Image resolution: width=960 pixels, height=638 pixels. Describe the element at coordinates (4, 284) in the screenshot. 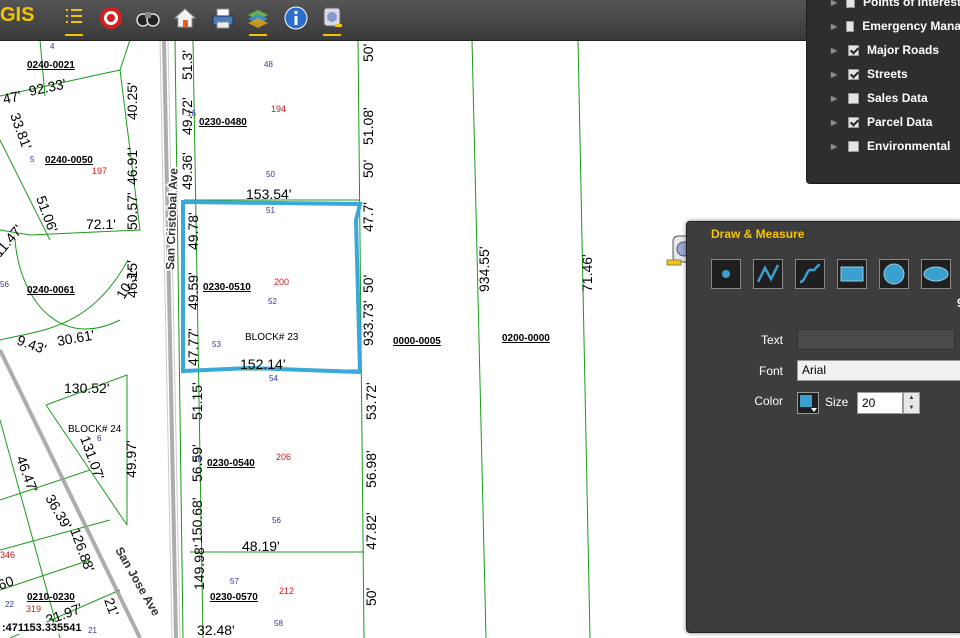

I see `lot-number: 56` at that location.